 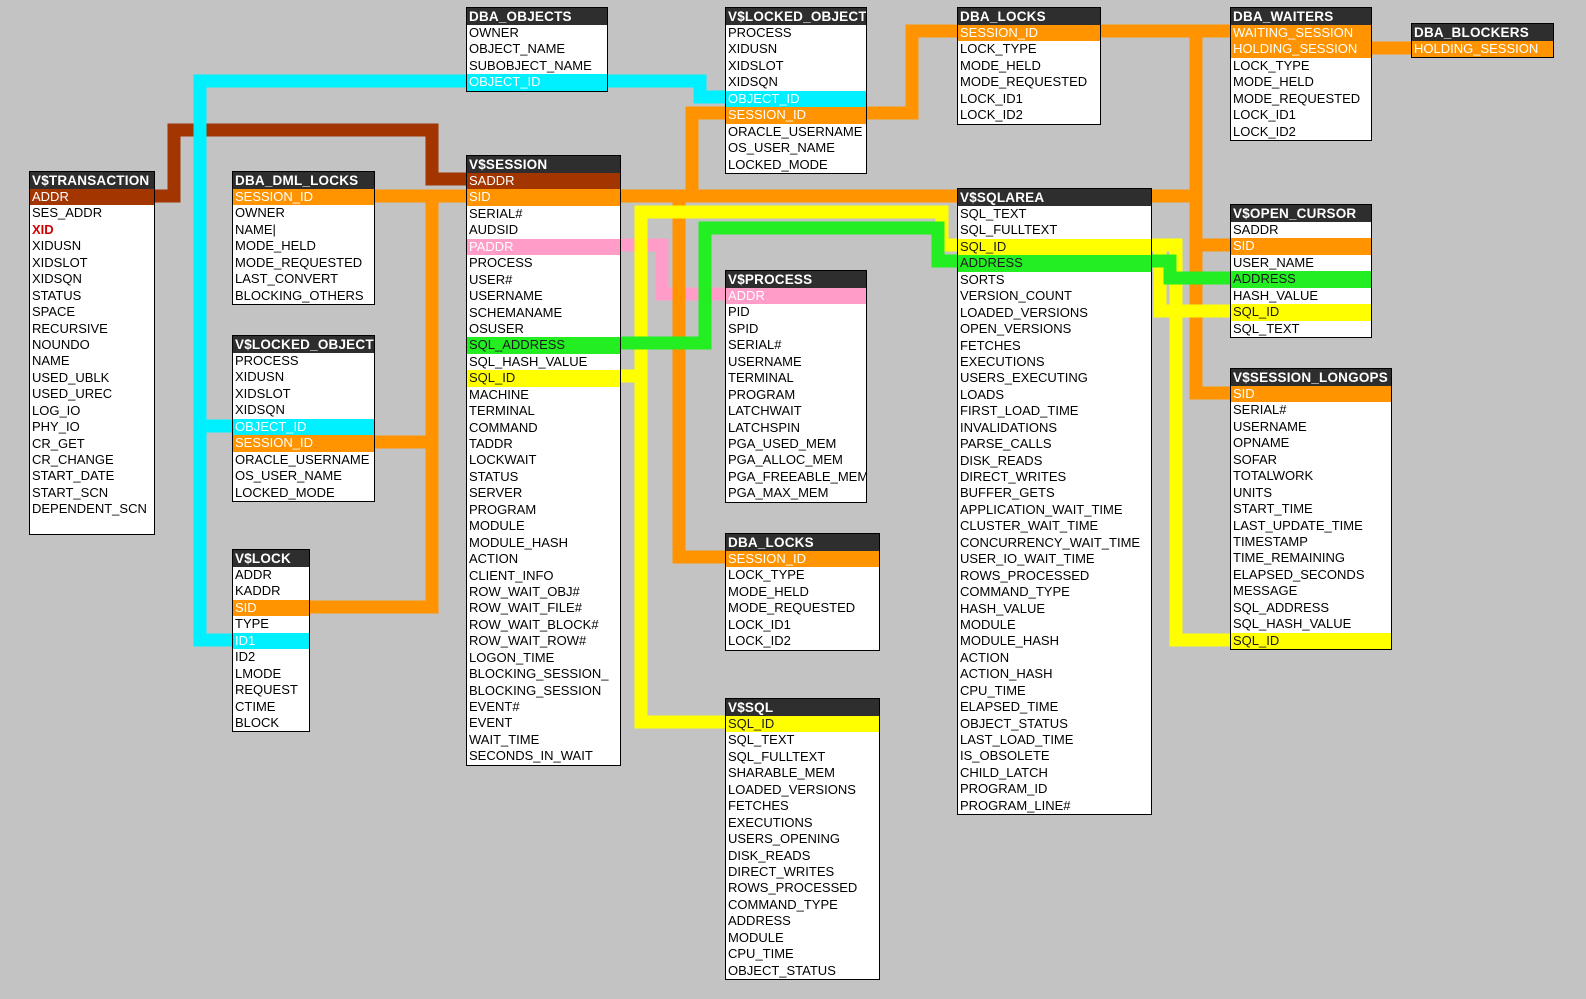 What do you see at coordinates (778, 164) in the screenshot?
I see `table-field: LOCKED_MODE` at bounding box center [778, 164].